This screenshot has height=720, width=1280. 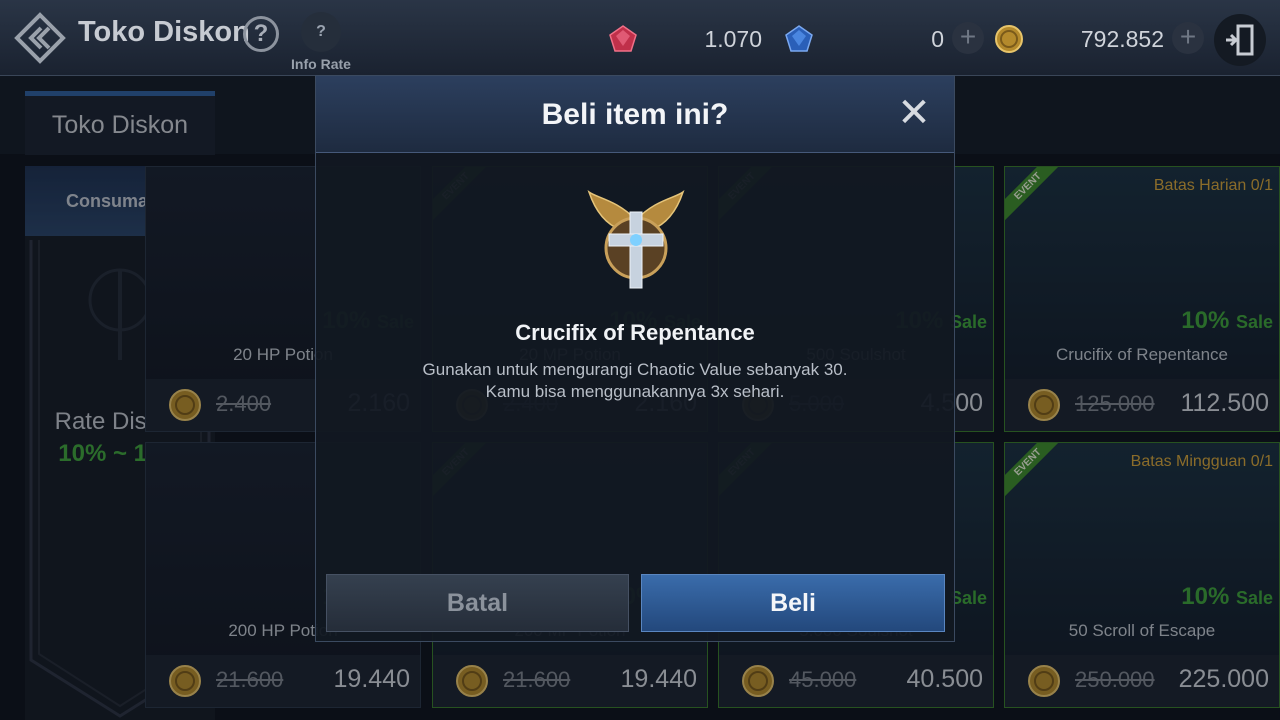 I want to click on add-gold-button: +, so click(x=1188, y=38).